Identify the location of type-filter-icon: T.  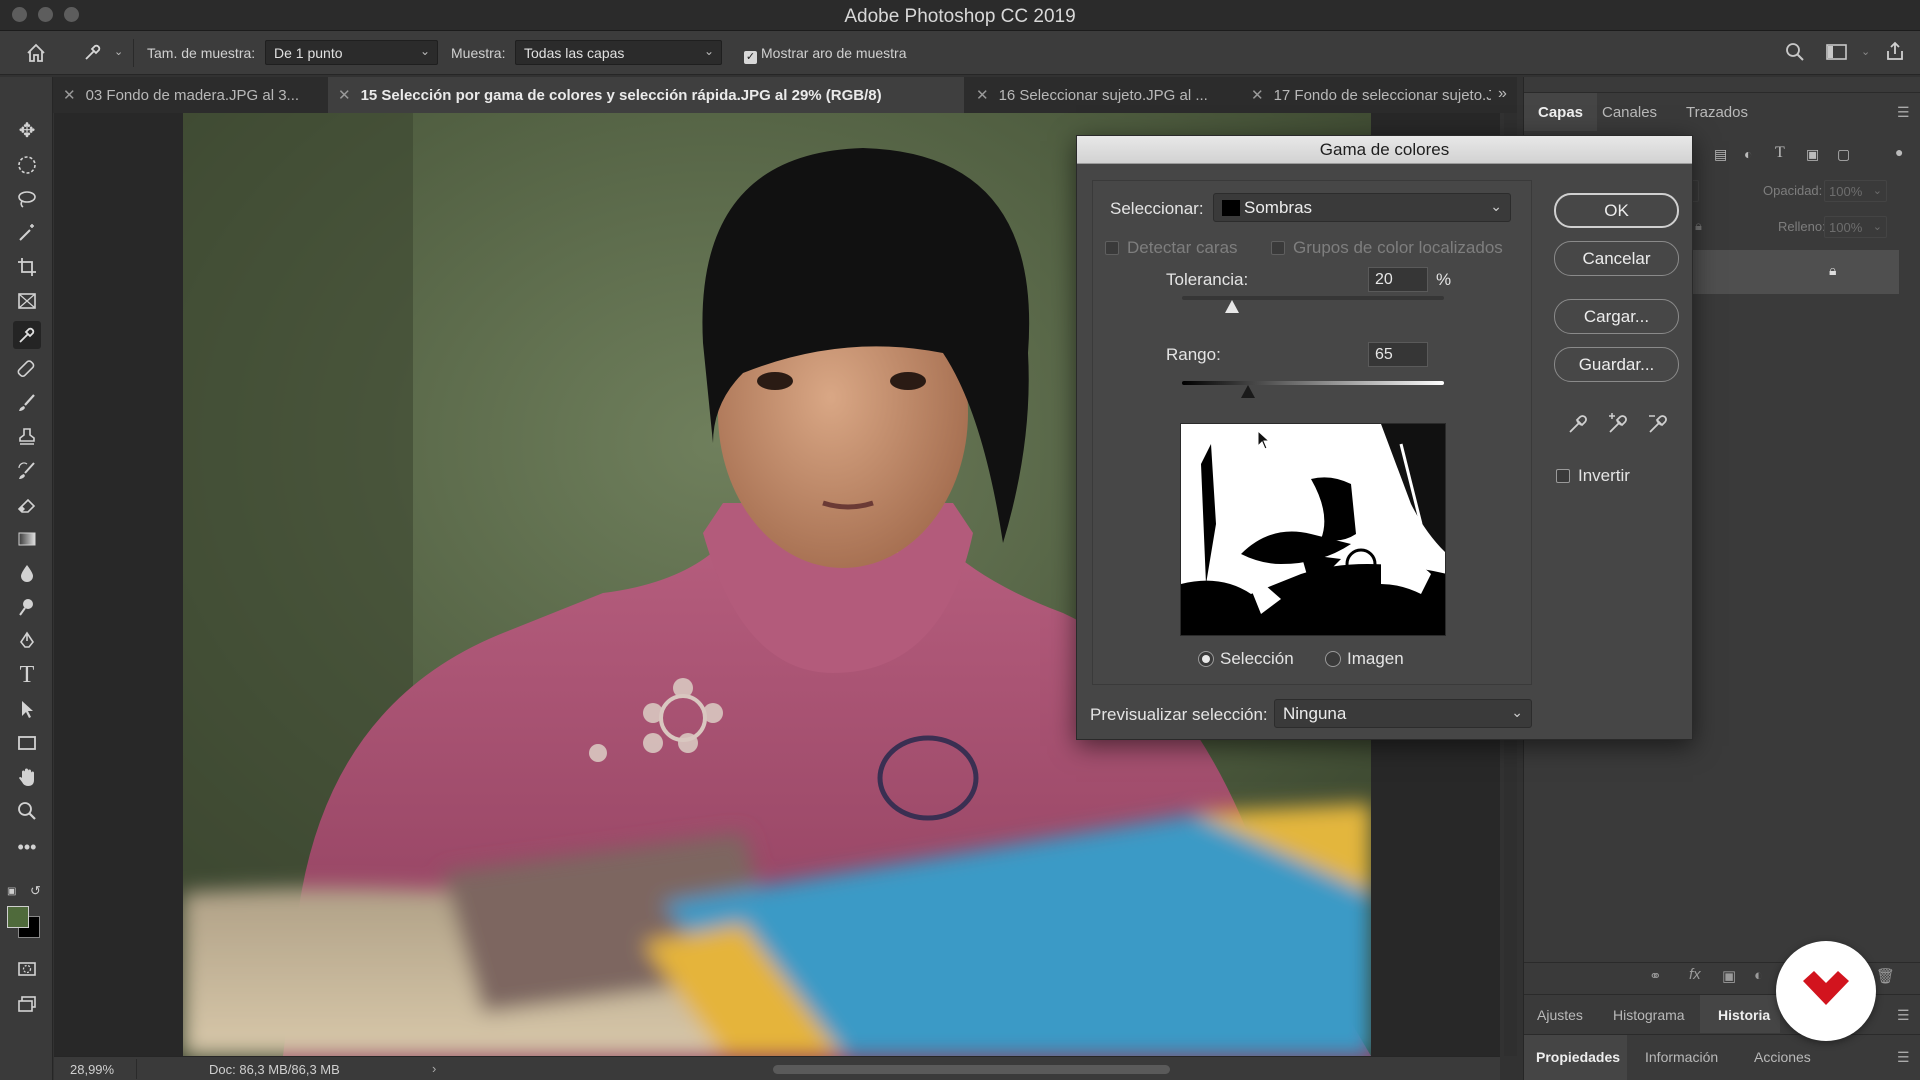
(1780, 153).